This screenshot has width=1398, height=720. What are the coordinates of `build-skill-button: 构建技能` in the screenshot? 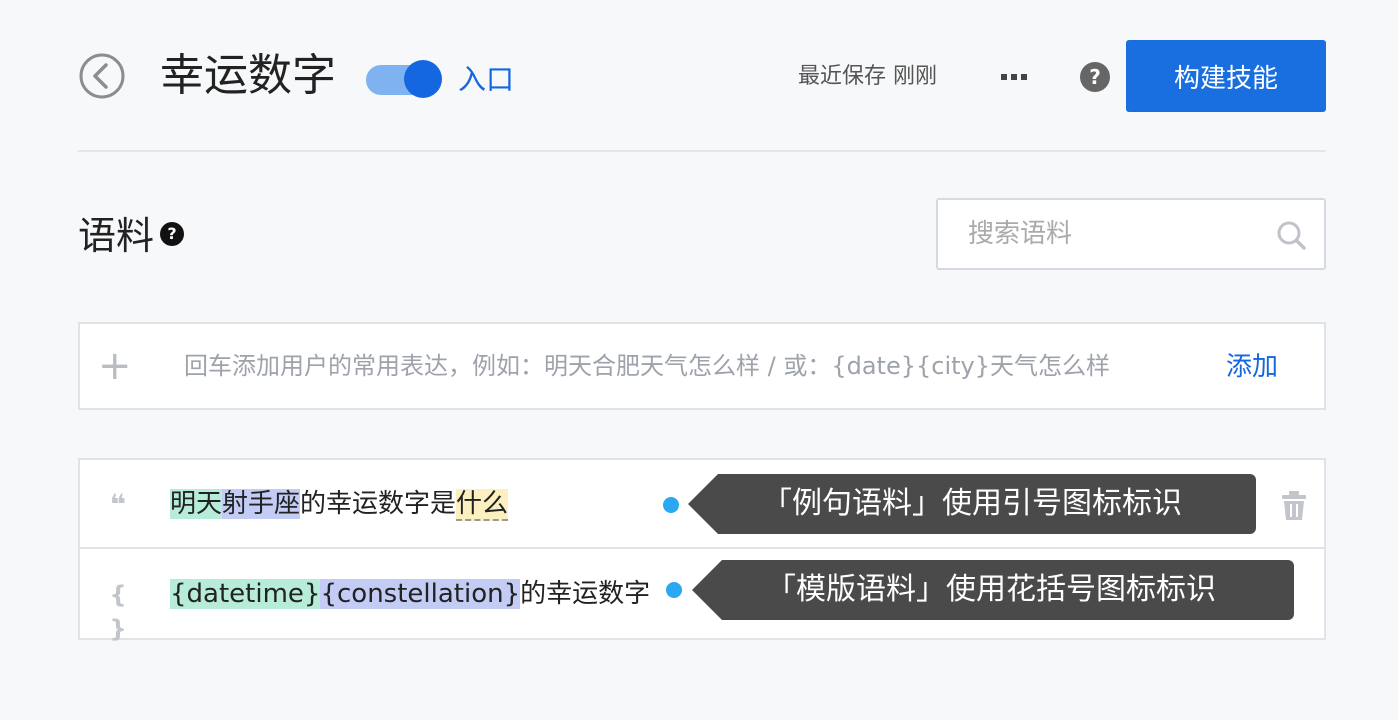 It's located at (1226, 76).